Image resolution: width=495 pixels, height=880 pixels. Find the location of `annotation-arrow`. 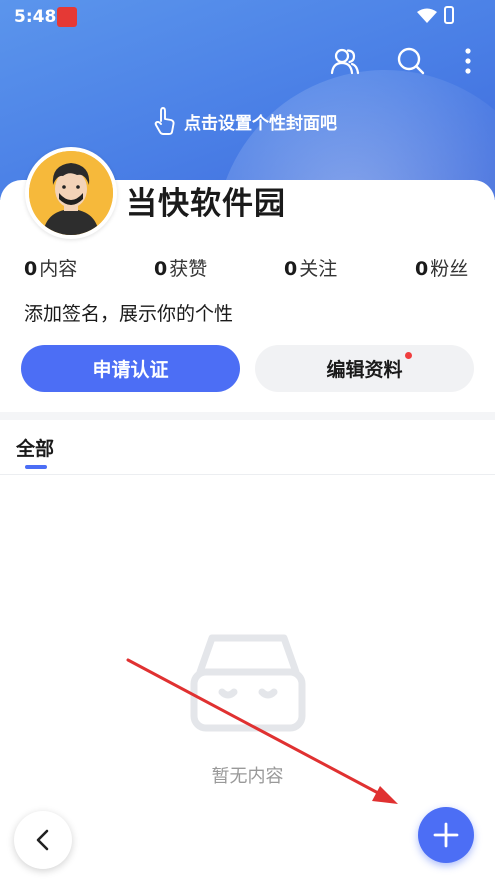

annotation-arrow is located at coordinates (262, 731).